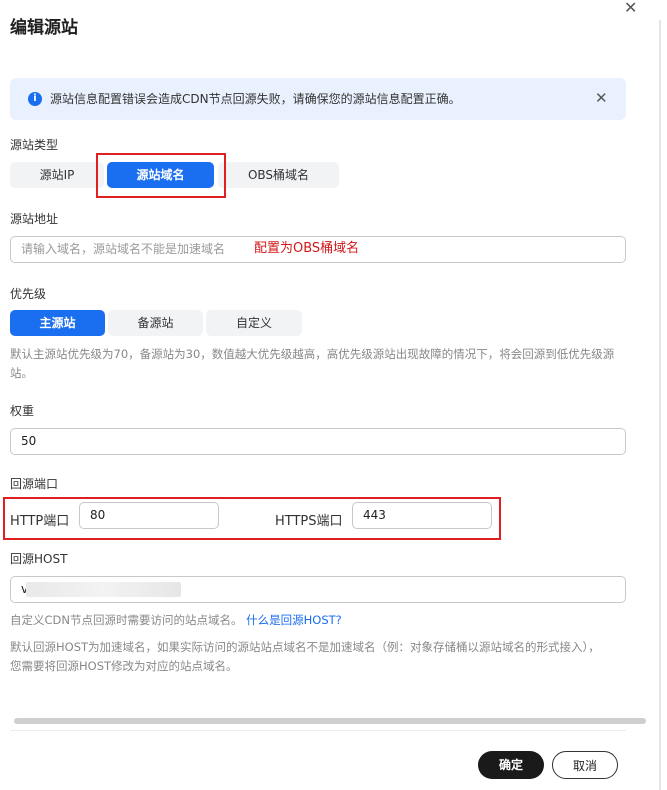 The height and width of the screenshot is (790, 667). I want to click on confirm-button: 确定, so click(511, 765).